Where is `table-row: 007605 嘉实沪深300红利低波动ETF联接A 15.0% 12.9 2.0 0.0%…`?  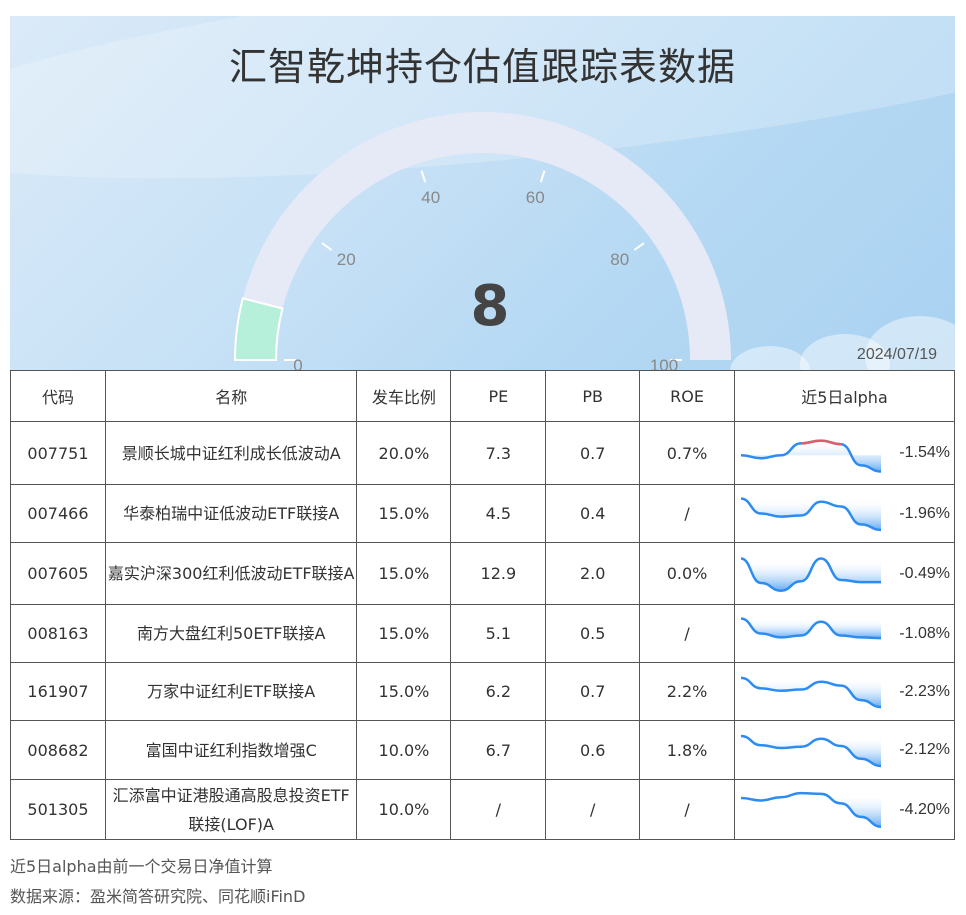
table-row: 007605 嘉实沪深300红利低波动ETF联接A 15.0% 12.9 2.0 0.0%… is located at coordinates (483, 573).